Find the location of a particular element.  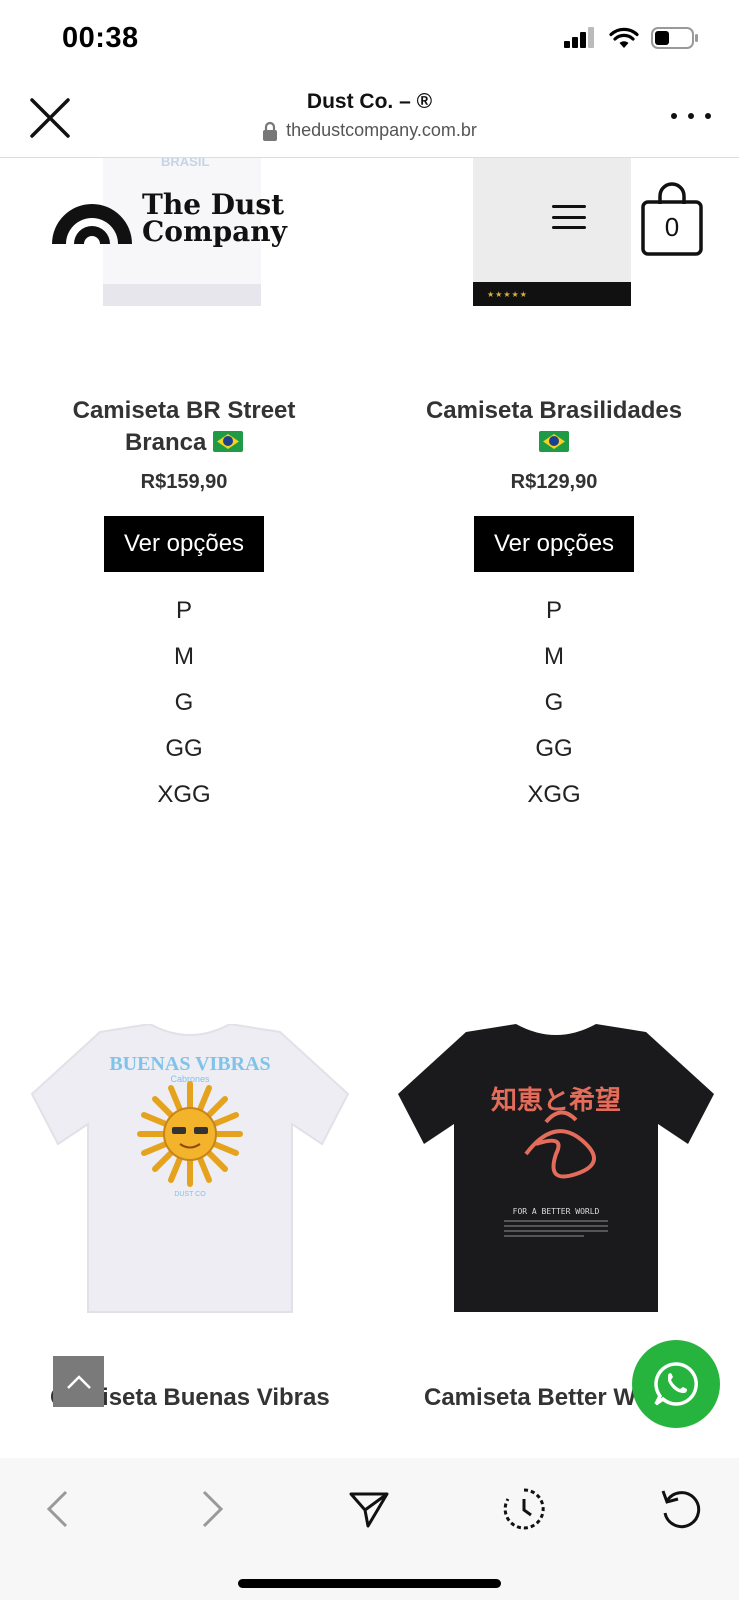

status-icons is located at coordinates (631, 38).